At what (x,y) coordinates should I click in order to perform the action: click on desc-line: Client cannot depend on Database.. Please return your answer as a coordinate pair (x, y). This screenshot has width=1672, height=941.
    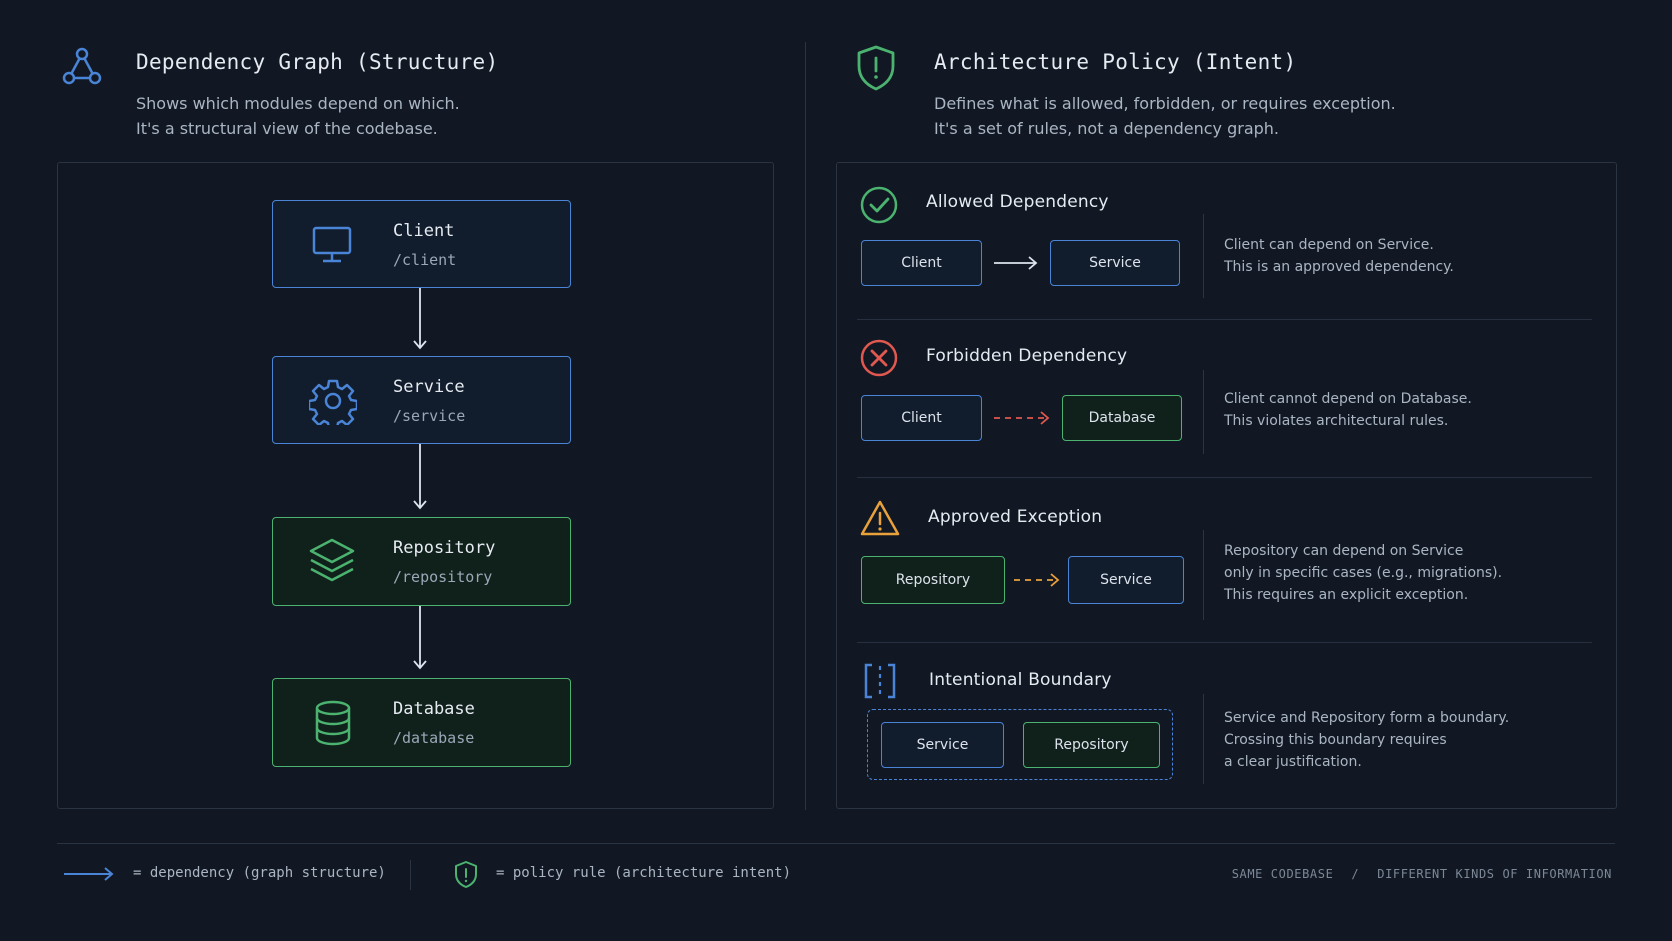
    Looking at the image, I should click on (1348, 399).